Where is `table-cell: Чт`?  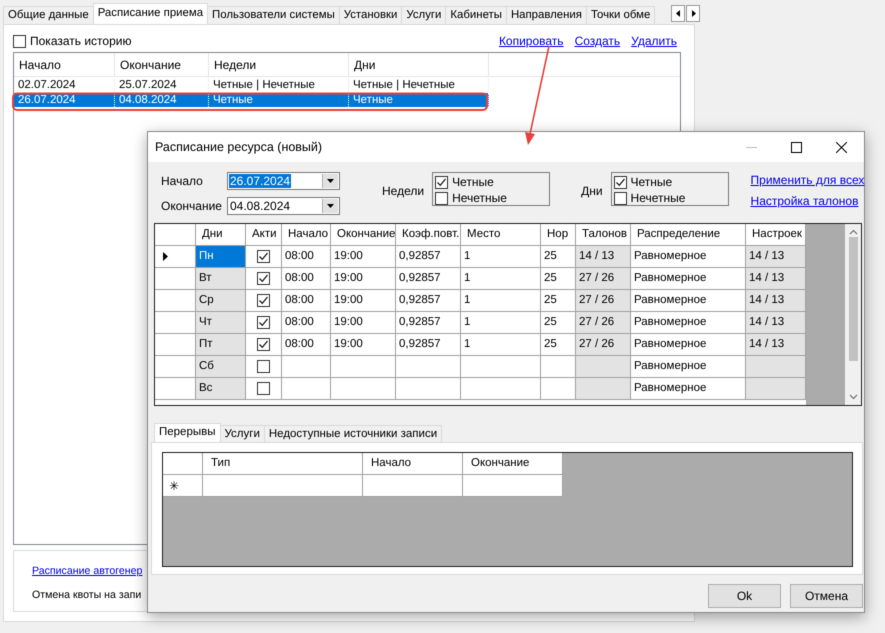 table-cell: Чт is located at coordinates (221, 322).